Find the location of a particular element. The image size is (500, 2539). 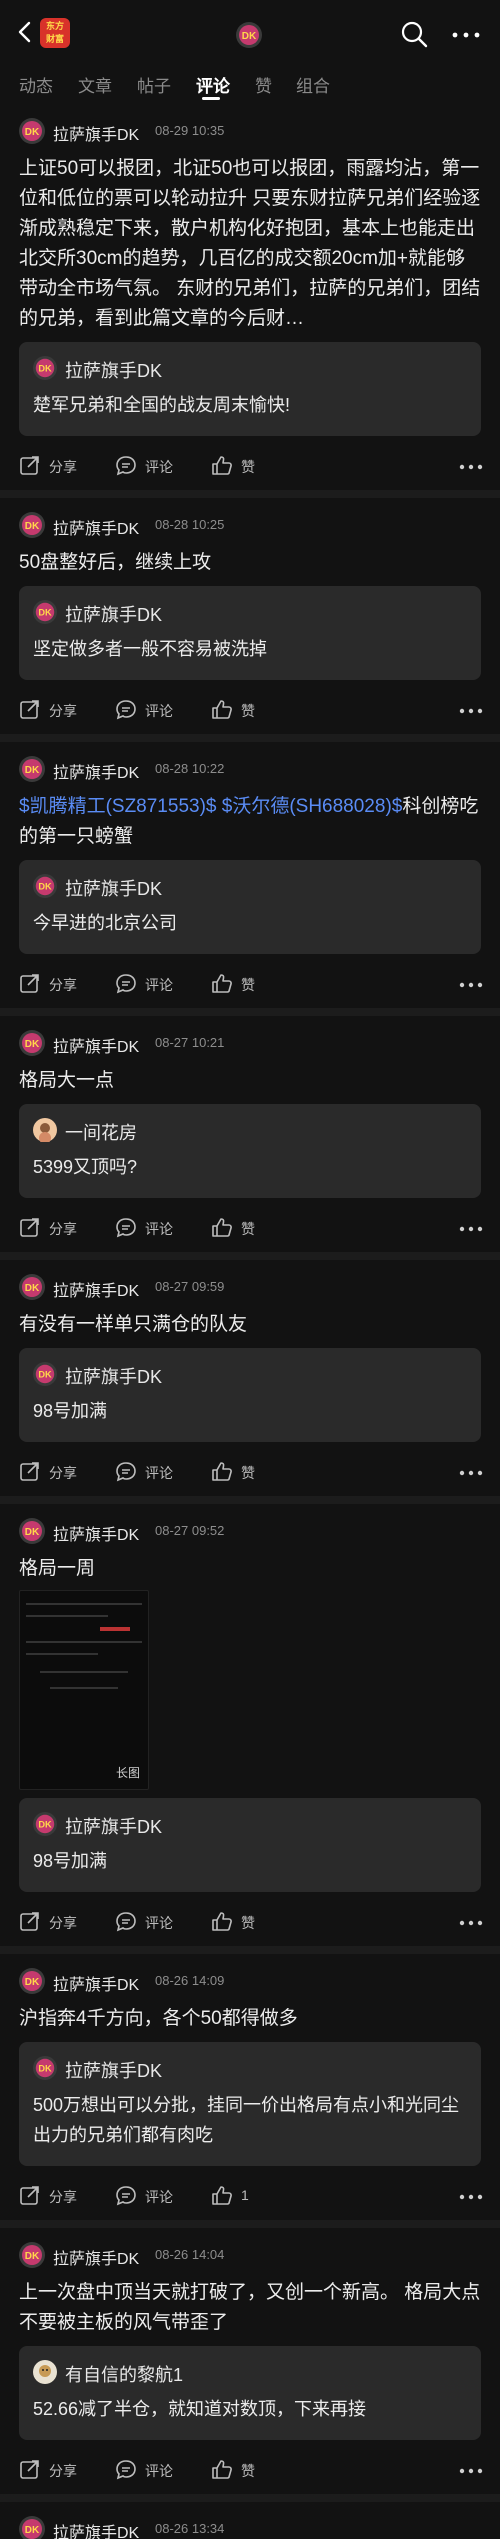

tab-posts: 帖子 is located at coordinates (154, 84).